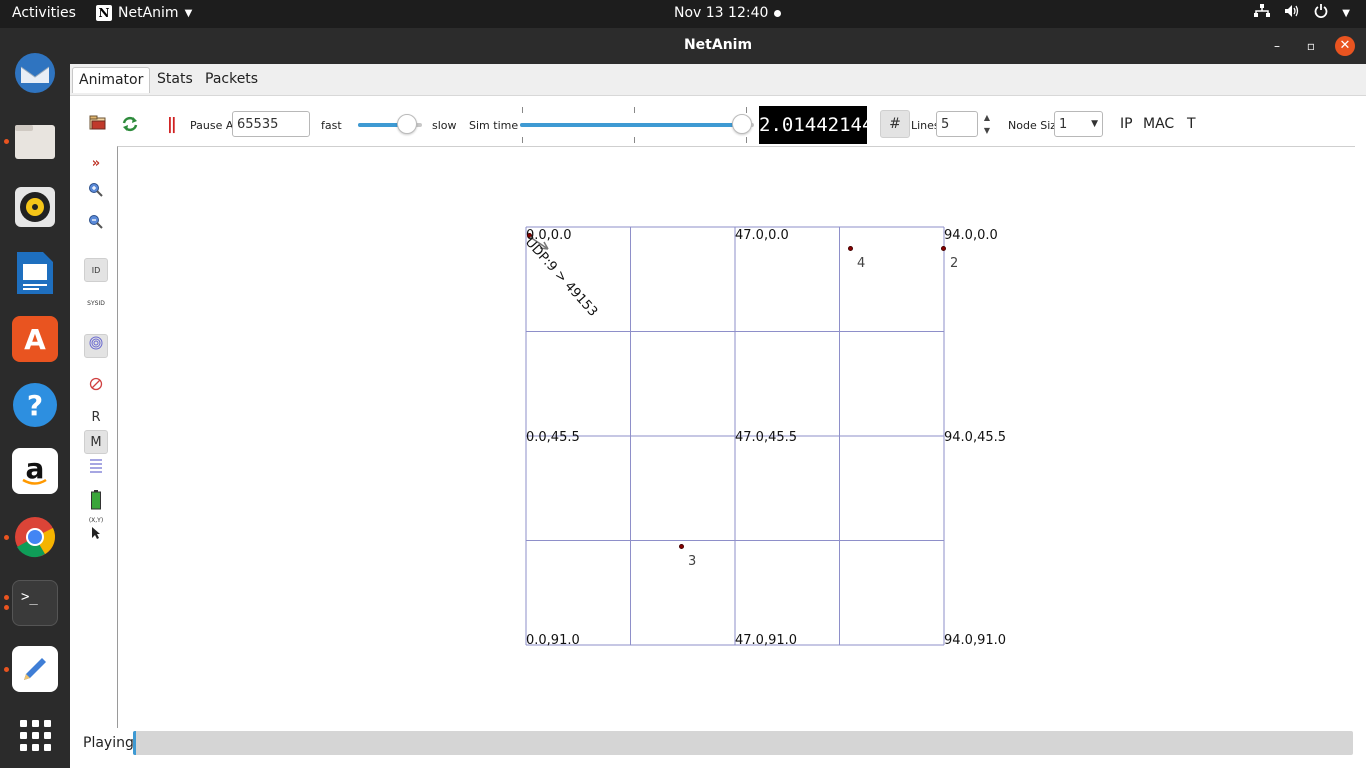 This screenshot has width=1366, height=768. What do you see at coordinates (1311, 46) in the screenshot?
I see `maximize-button: ▫` at bounding box center [1311, 46].